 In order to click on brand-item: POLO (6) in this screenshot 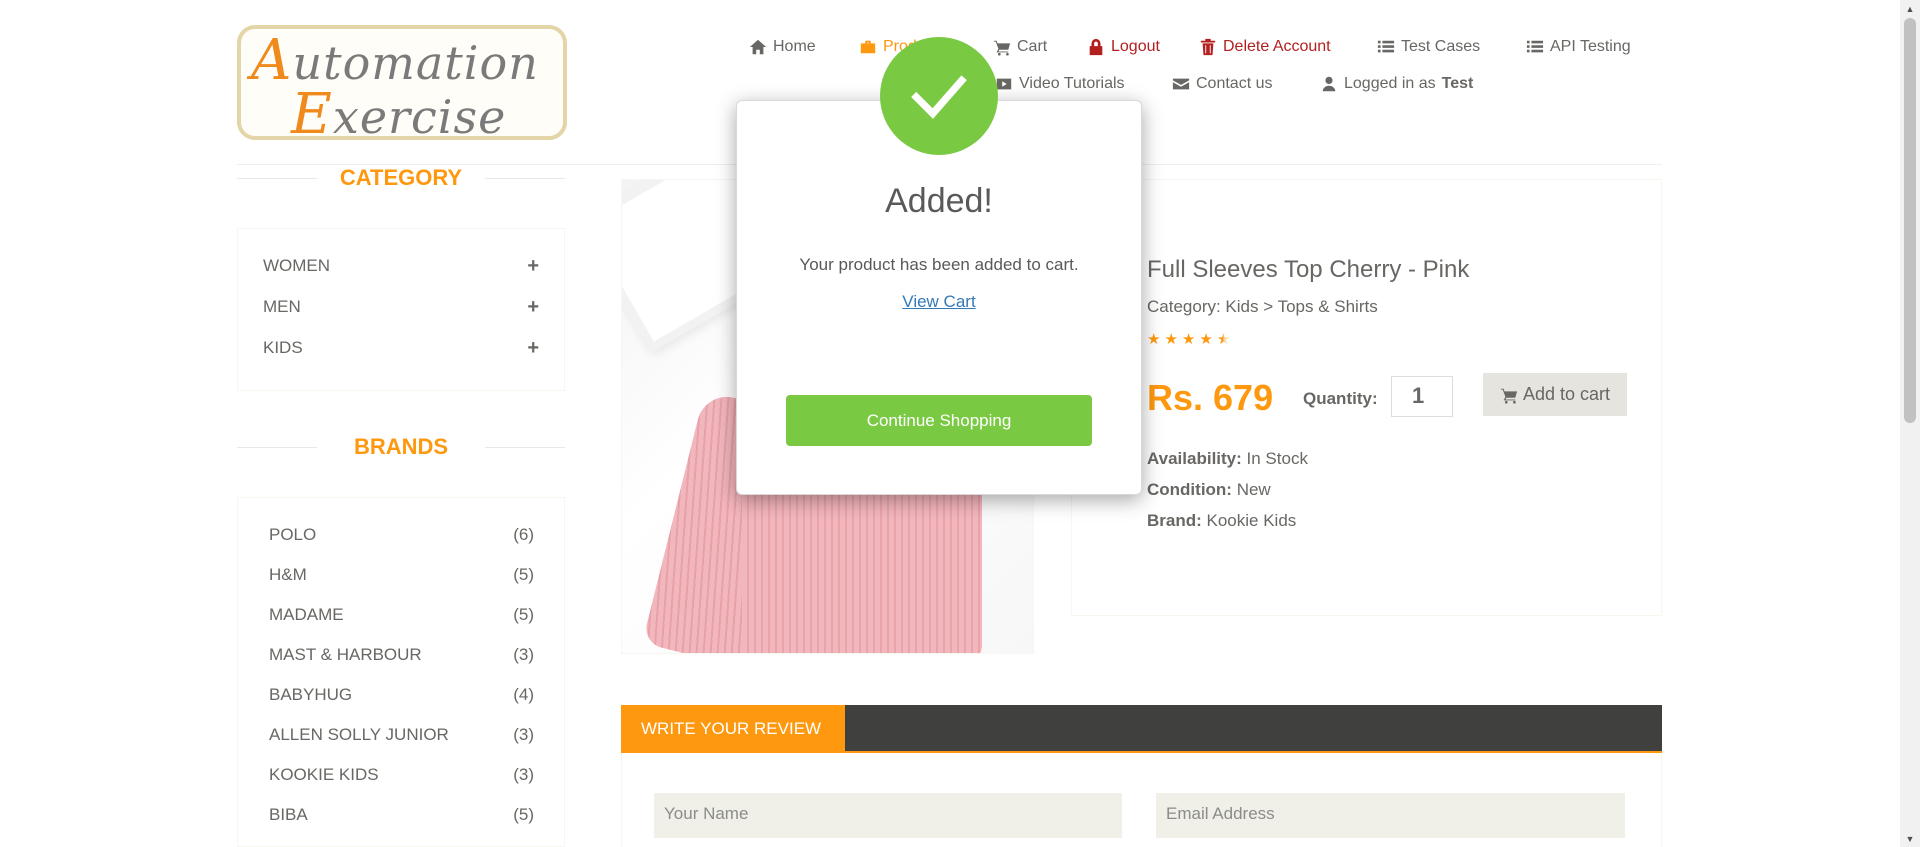, I will do `click(401, 535)`.